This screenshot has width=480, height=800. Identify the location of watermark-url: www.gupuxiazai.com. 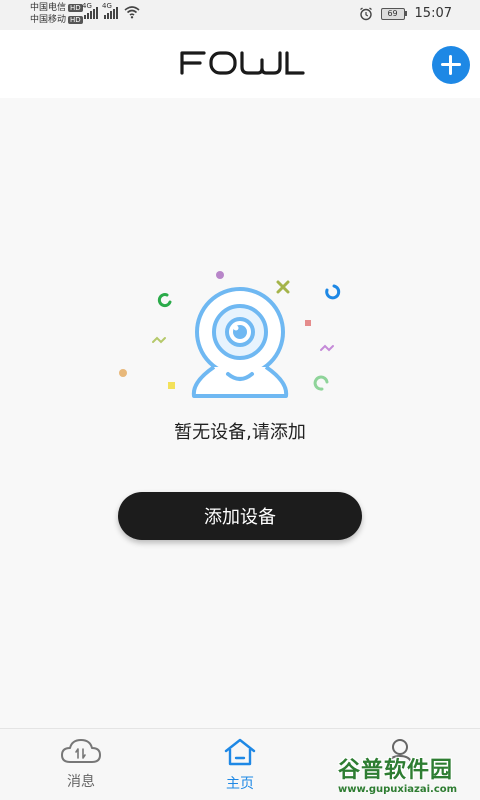
(398, 789).